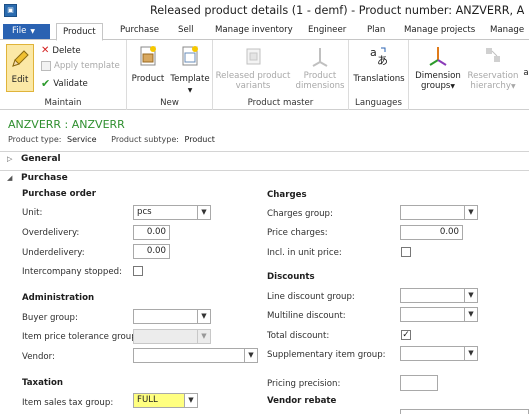 The image size is (529, 414). What do you see at coordinates (304, 253) in the screenshot?
I see `incl-in-unit-price-label: Incl. in unit price:` at bounding box center [304, 253].